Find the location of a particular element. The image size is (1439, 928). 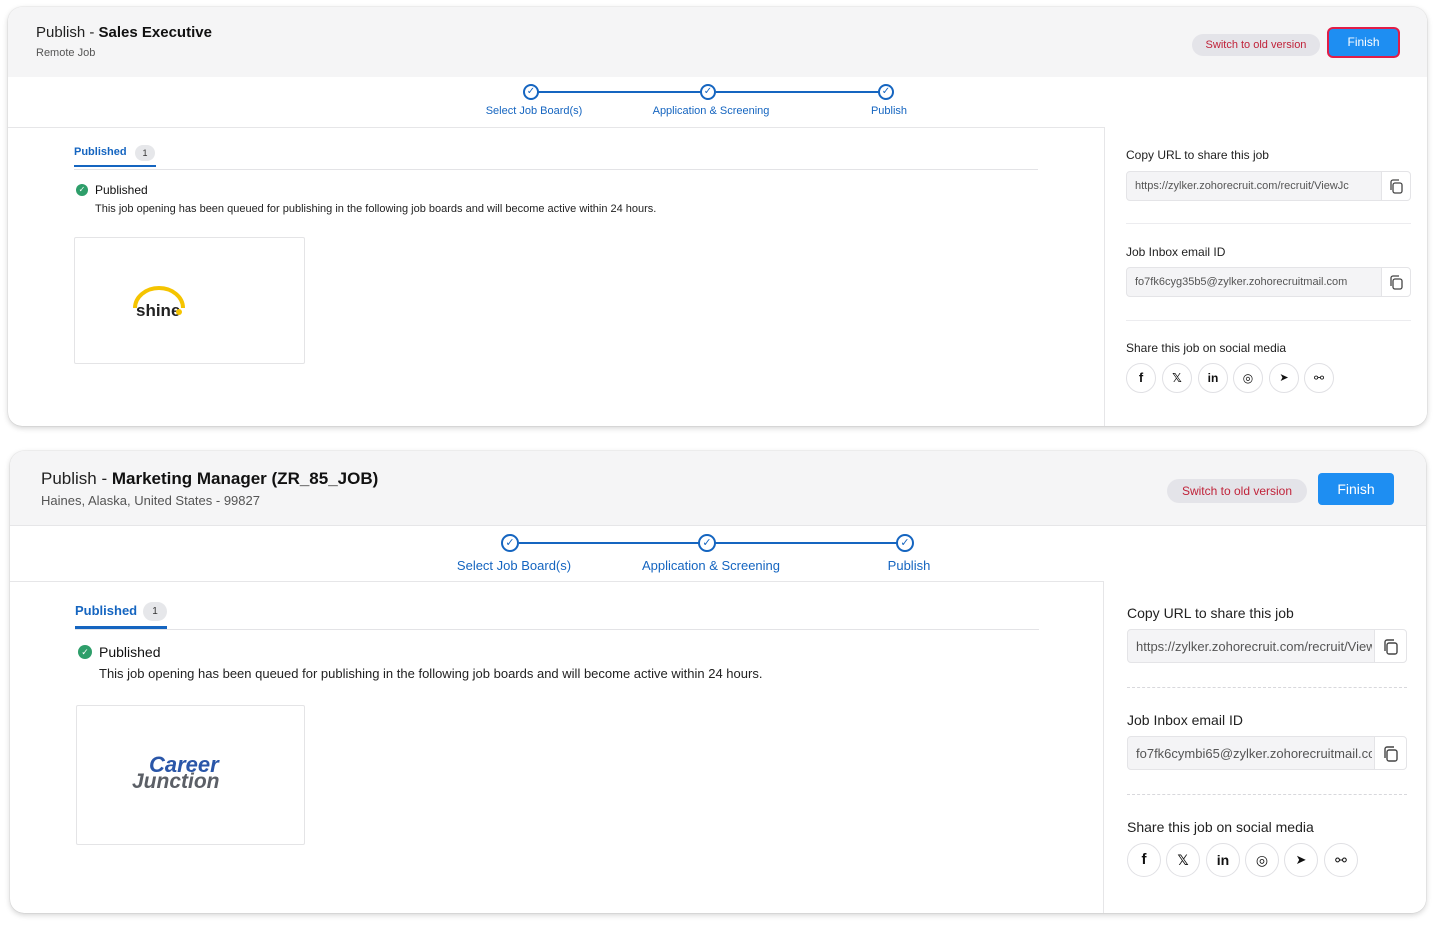

page-title: Publish - Marketing Manager (ZR_85_JOB) is located at coordinates (209, 479).